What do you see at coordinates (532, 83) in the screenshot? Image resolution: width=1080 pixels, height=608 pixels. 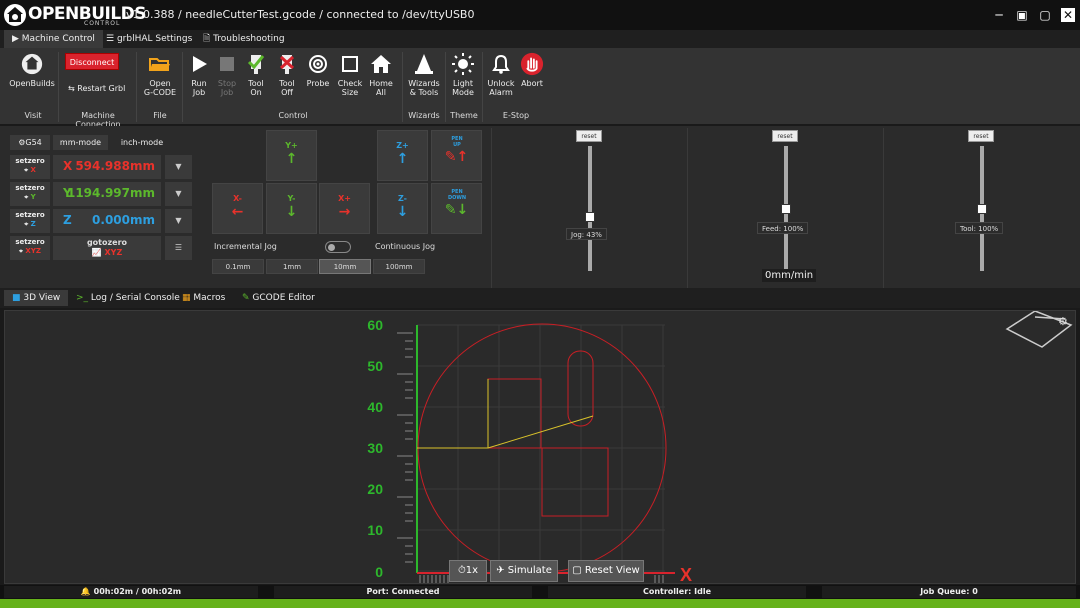 I see `label: Abort` at bounding box center [532, 83].